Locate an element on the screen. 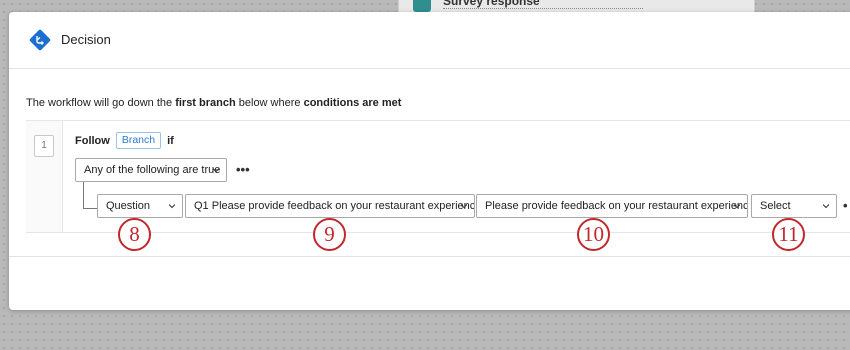  callout-10: 10 is located at coordinates (593, 234).